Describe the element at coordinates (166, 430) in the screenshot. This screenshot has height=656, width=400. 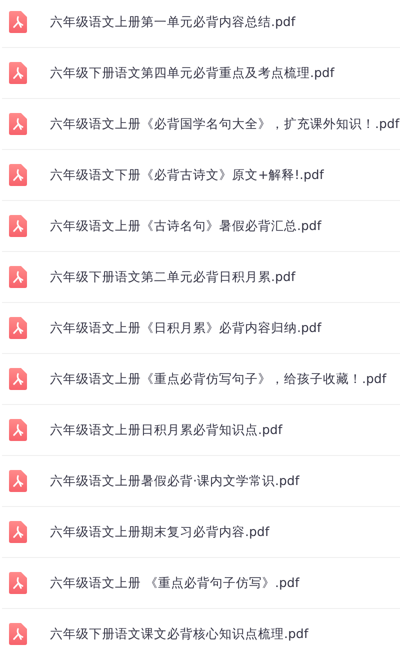
I see `file-link: 六年级语文上册日积月累必背知识点.pdf` at that location.